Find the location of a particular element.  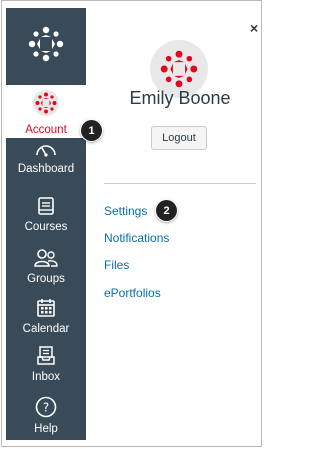

canvas-avatar-icon is located at coordinates (179, 69).